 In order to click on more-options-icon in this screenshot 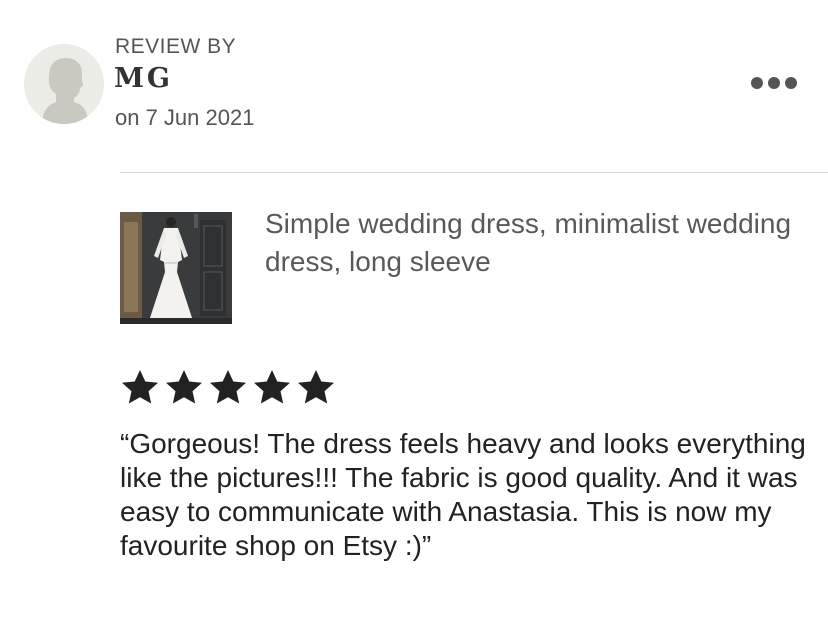, I will do `click(757, 83)`.